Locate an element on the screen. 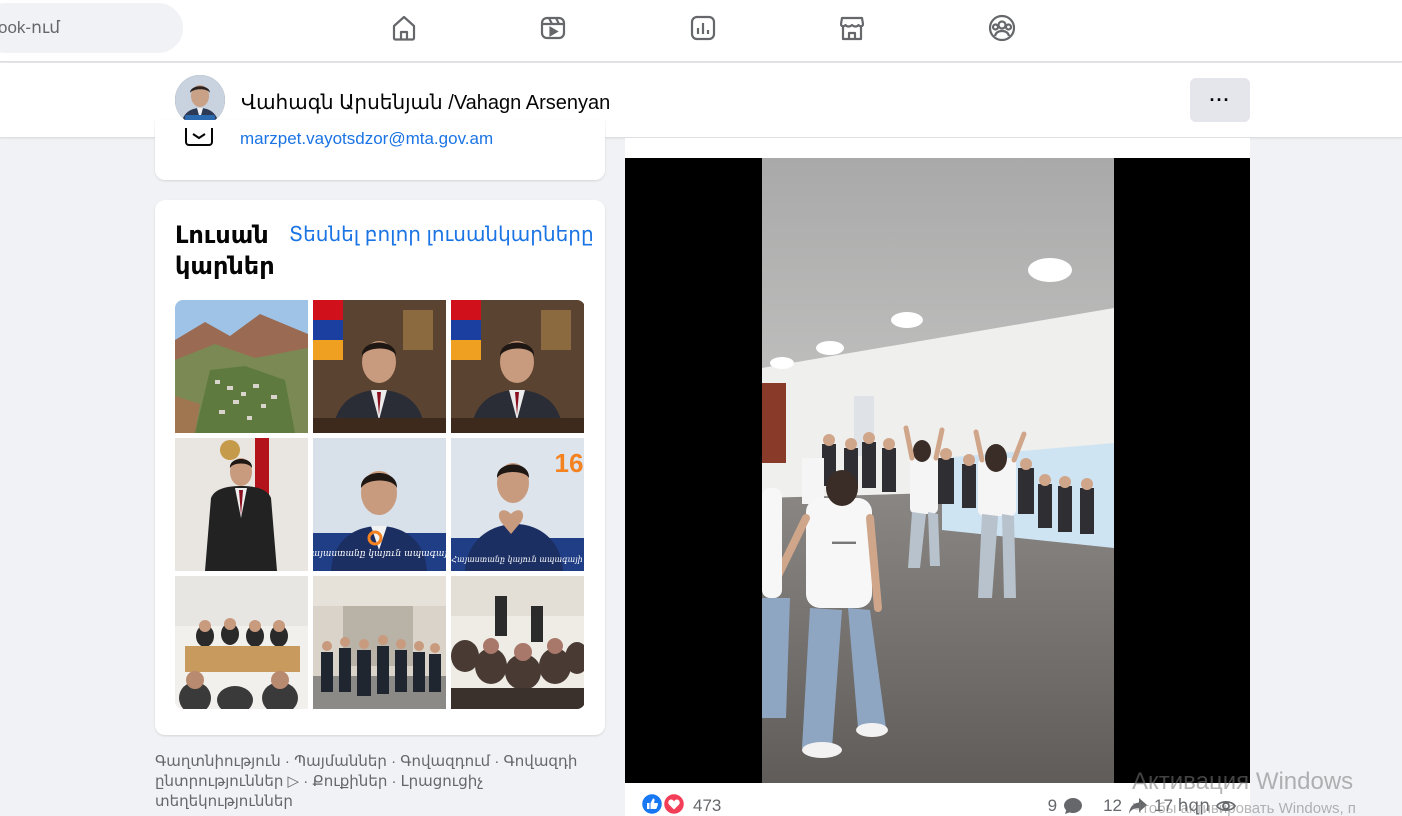  see-all-photos-link: Տեսնել բոլոր լուսանկարները is located at coordinates (441, 234).